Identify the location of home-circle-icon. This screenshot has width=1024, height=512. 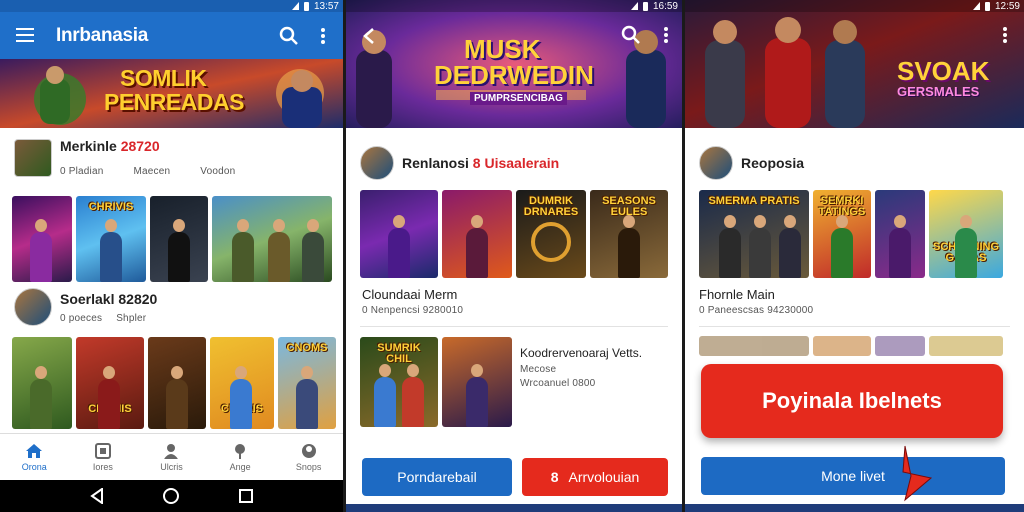
(171, 496).